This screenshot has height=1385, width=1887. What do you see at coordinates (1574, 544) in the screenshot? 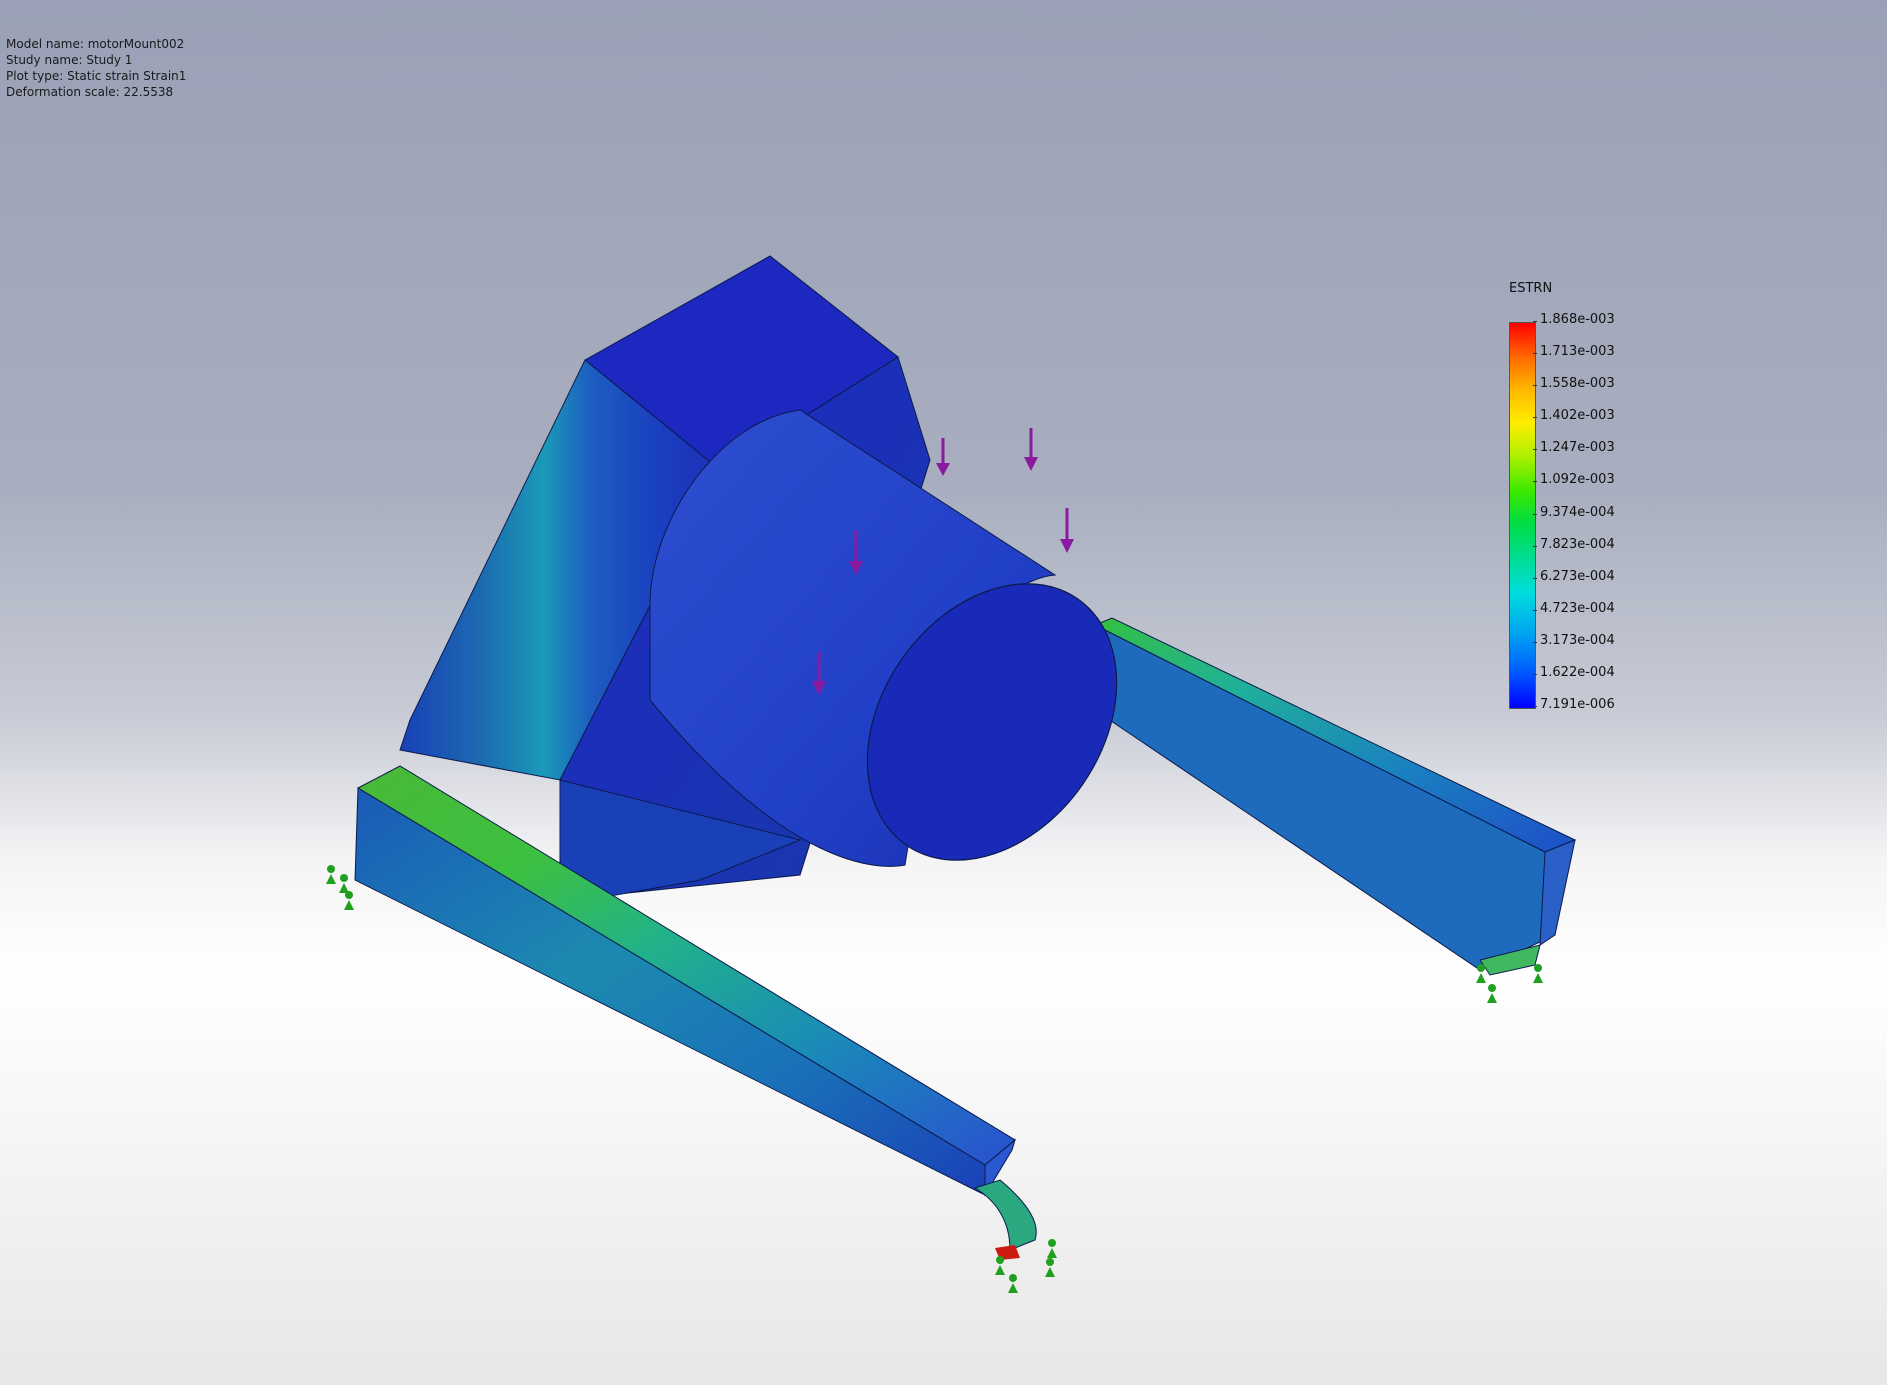
I see `legend-value-label: 7.823e-004` at bounding box center [1574, 544].